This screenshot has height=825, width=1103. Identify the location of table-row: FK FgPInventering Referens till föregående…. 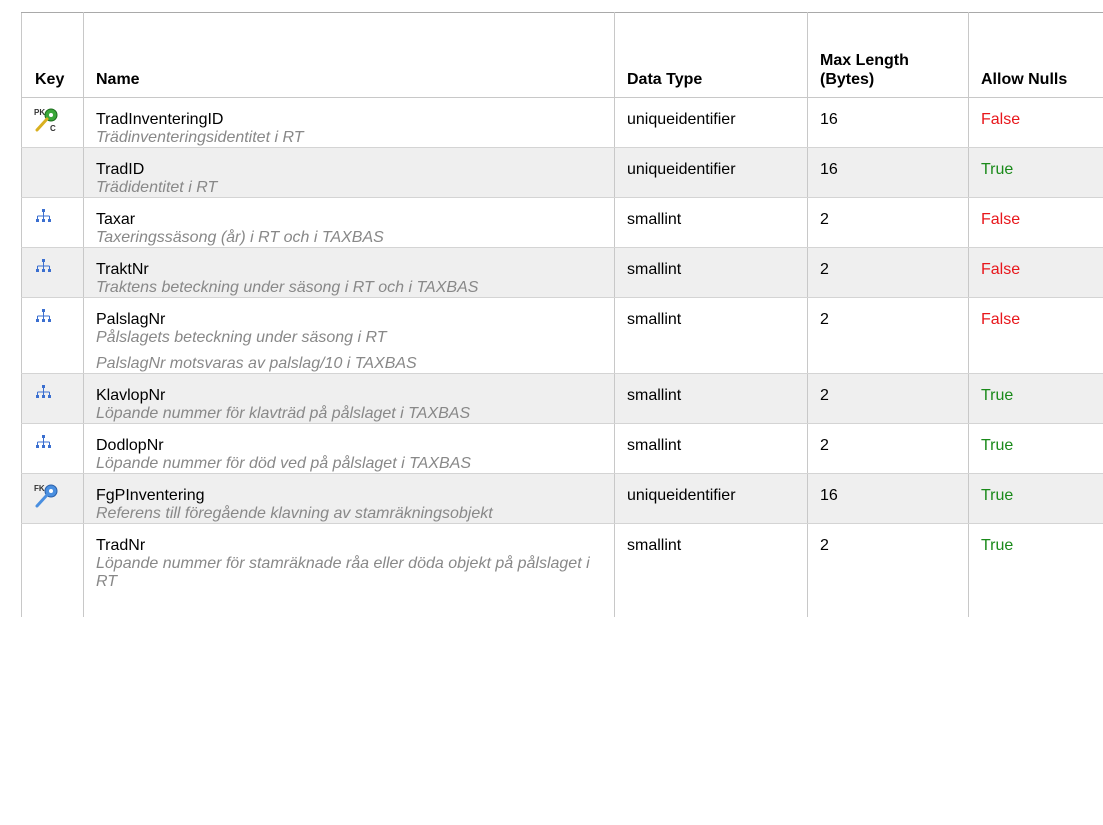
(562, 498).